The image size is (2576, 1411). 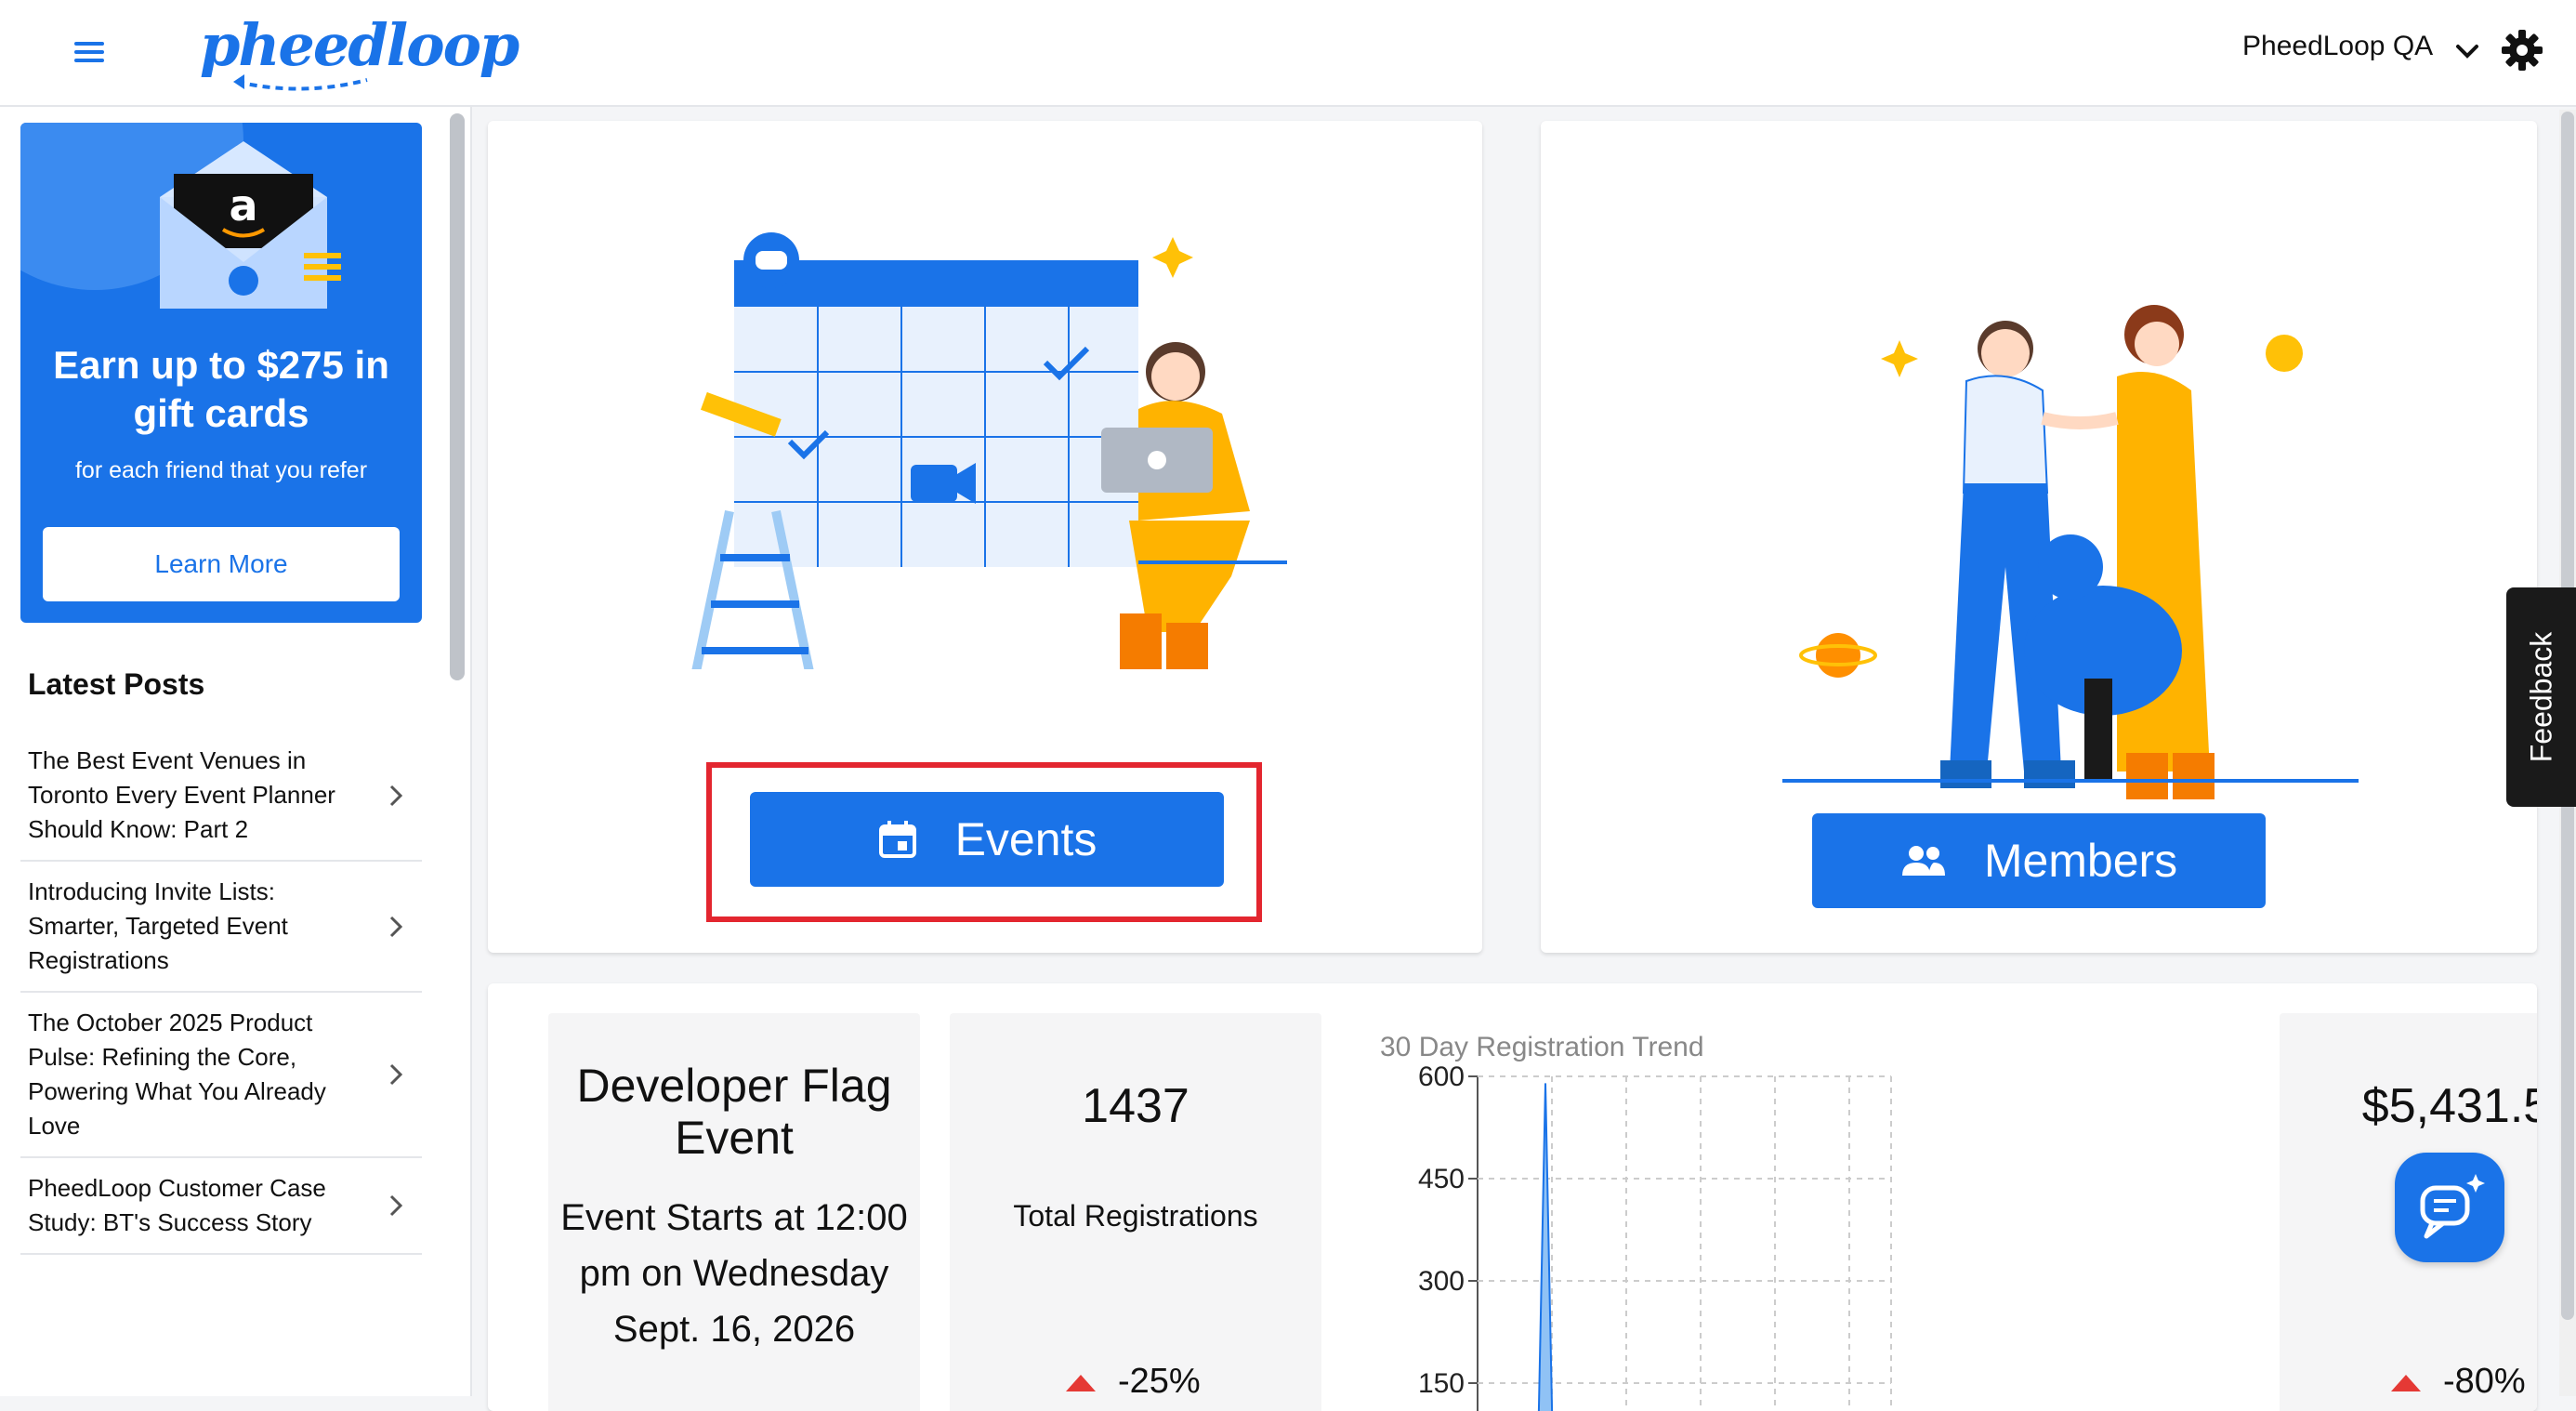 I want to click on event-name: Developer Flag Event, so click(x=734, y=1112).